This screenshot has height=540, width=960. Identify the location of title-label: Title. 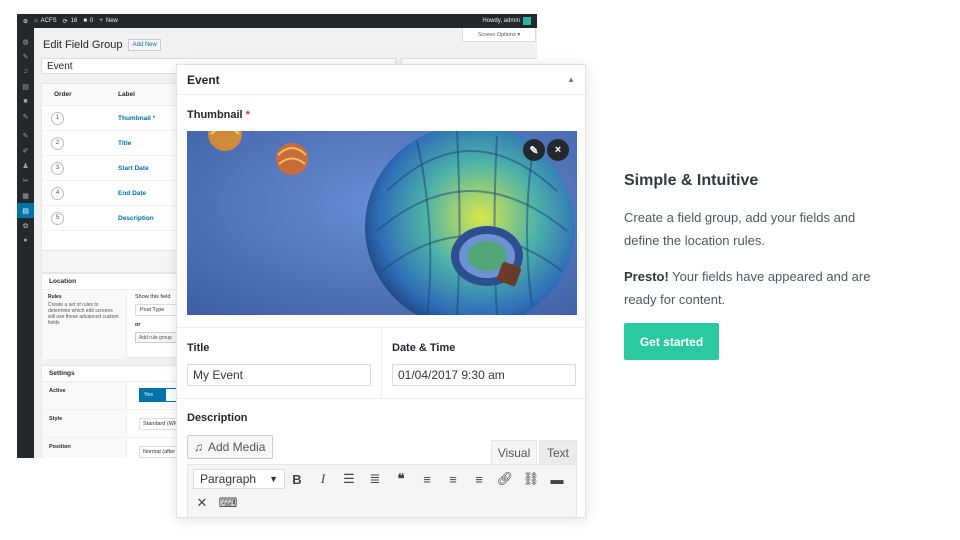
(198, 348).